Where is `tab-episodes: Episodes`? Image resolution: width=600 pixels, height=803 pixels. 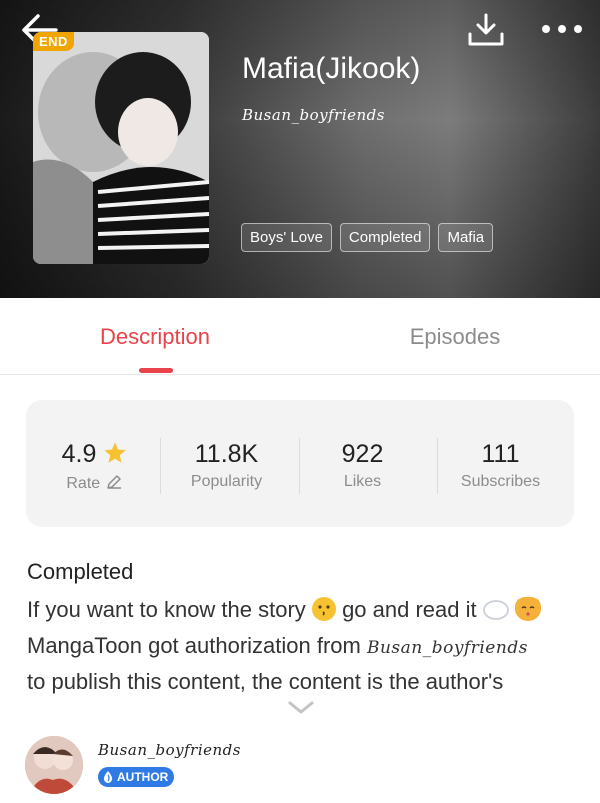 tab-episodes: Episodes is located at coordinates (452, 337).